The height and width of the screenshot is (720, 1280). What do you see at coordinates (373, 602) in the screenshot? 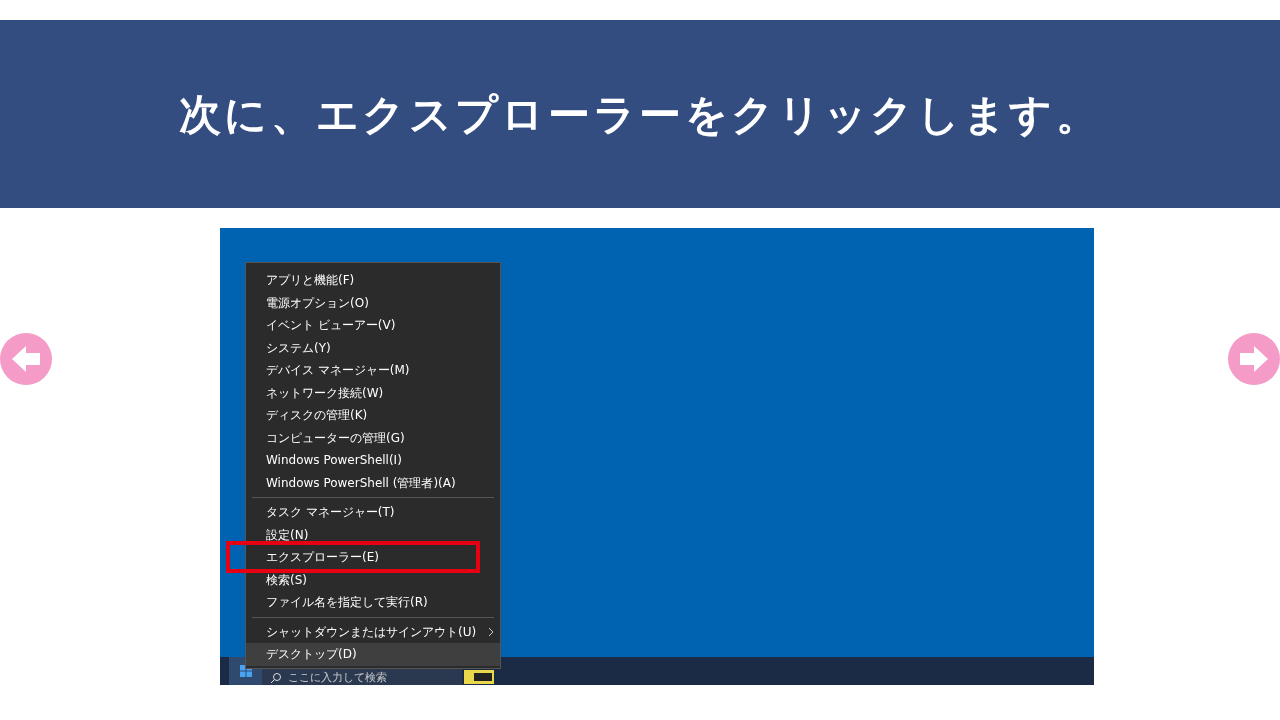
I see `menu-item: ファイル名を指定して実行(R)` at bounding box center [373, 602].